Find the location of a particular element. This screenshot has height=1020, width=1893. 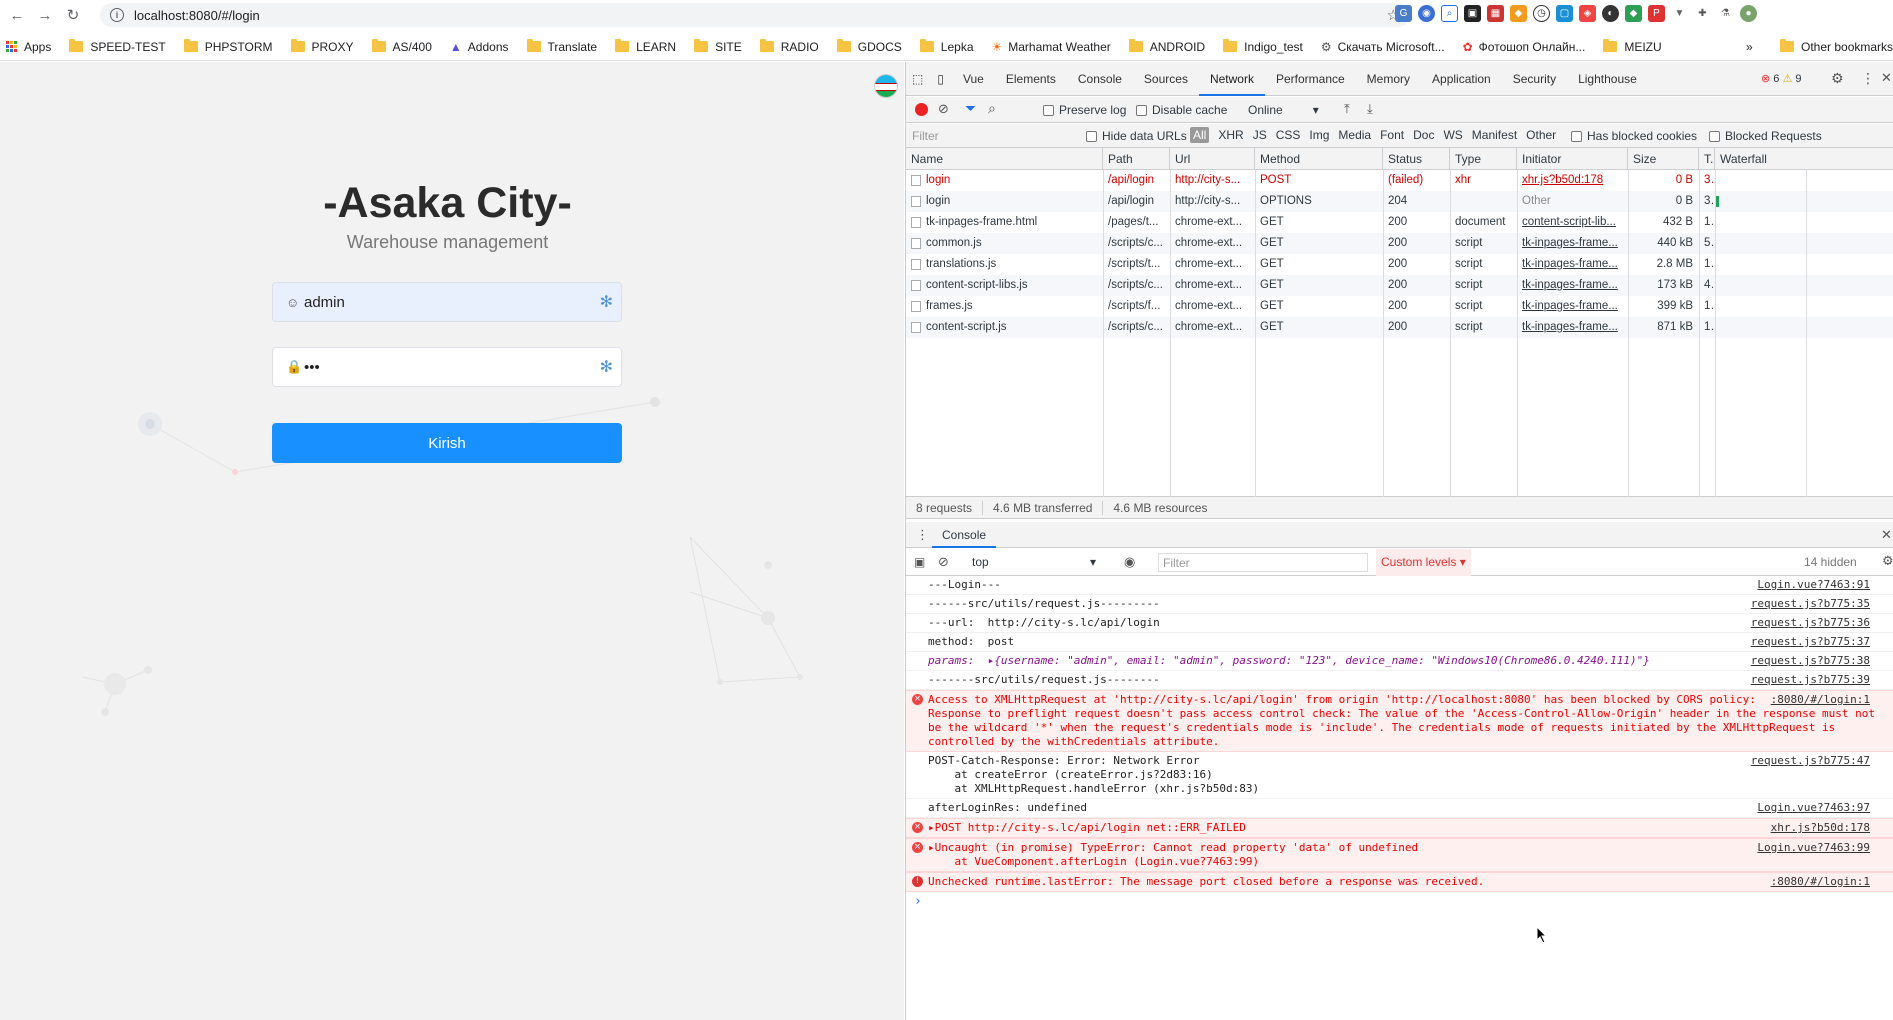

login-button: Kirish is located at coordinates (447, 443).